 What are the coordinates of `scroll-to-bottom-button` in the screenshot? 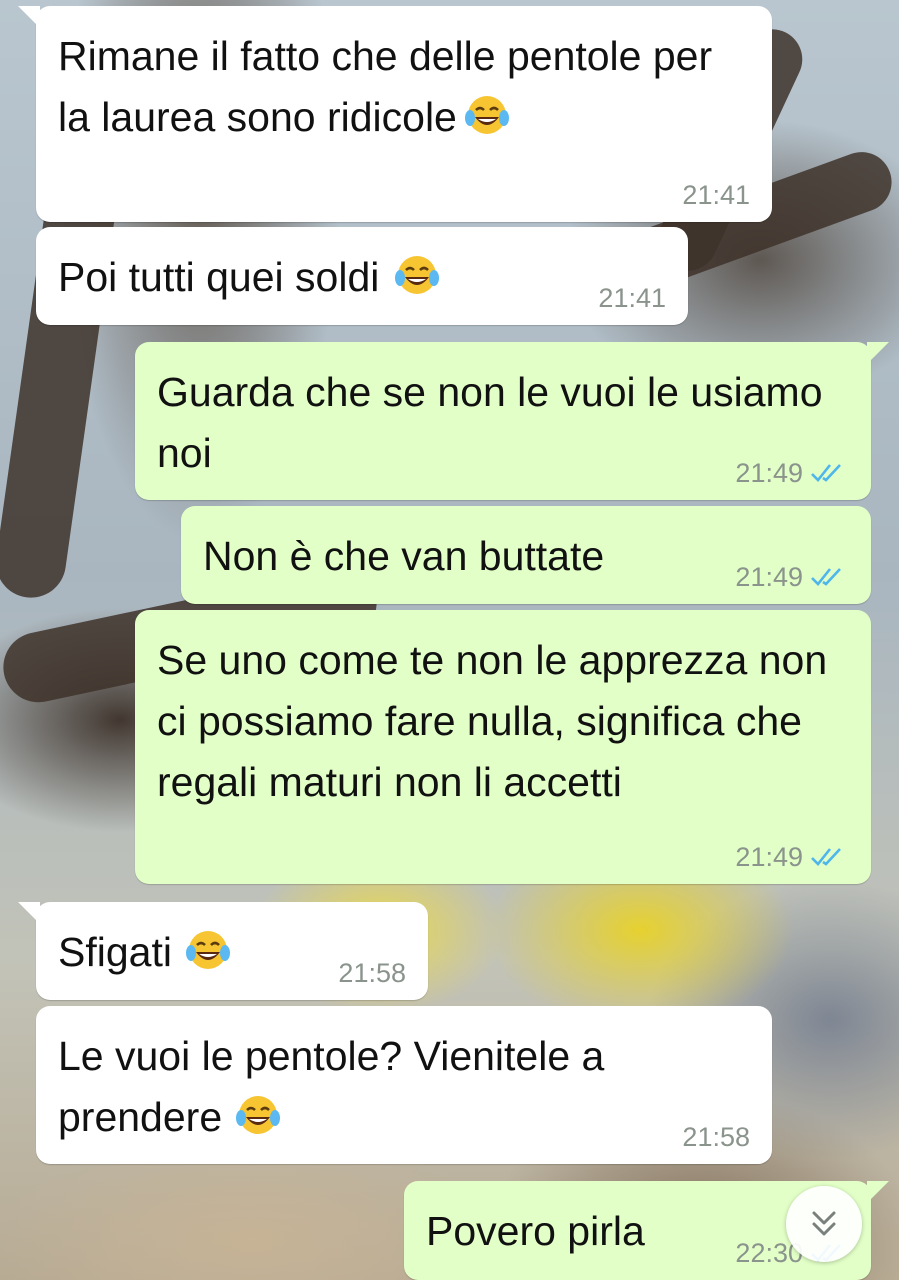 It's located at (824, 1224).